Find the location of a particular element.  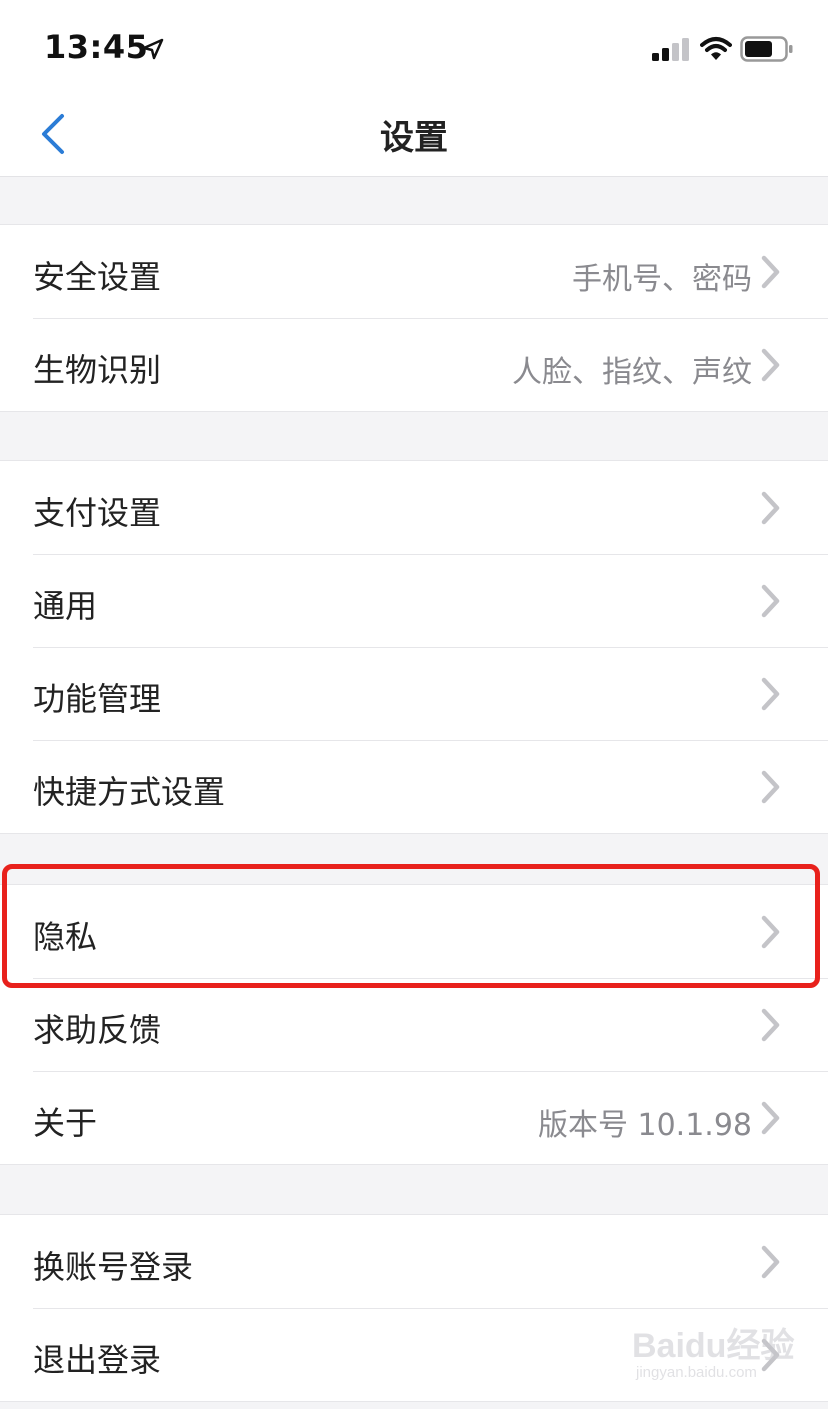

cell-signal-icon is located at coordinates (670, 49).